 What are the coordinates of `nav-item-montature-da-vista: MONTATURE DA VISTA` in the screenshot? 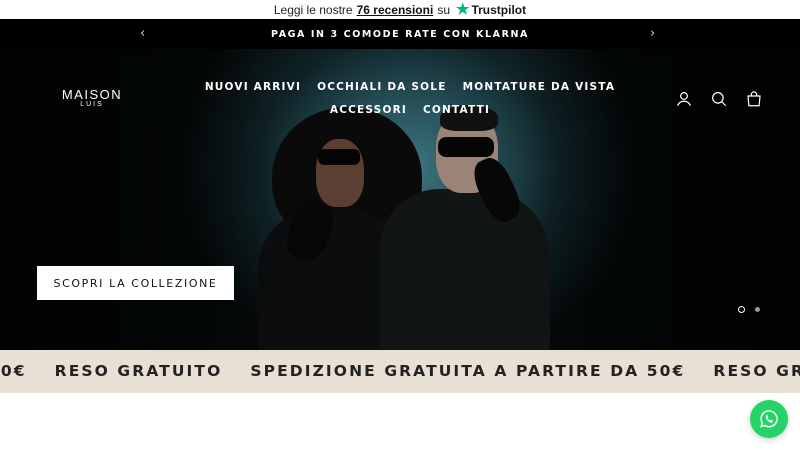 It's located at (539, 87).